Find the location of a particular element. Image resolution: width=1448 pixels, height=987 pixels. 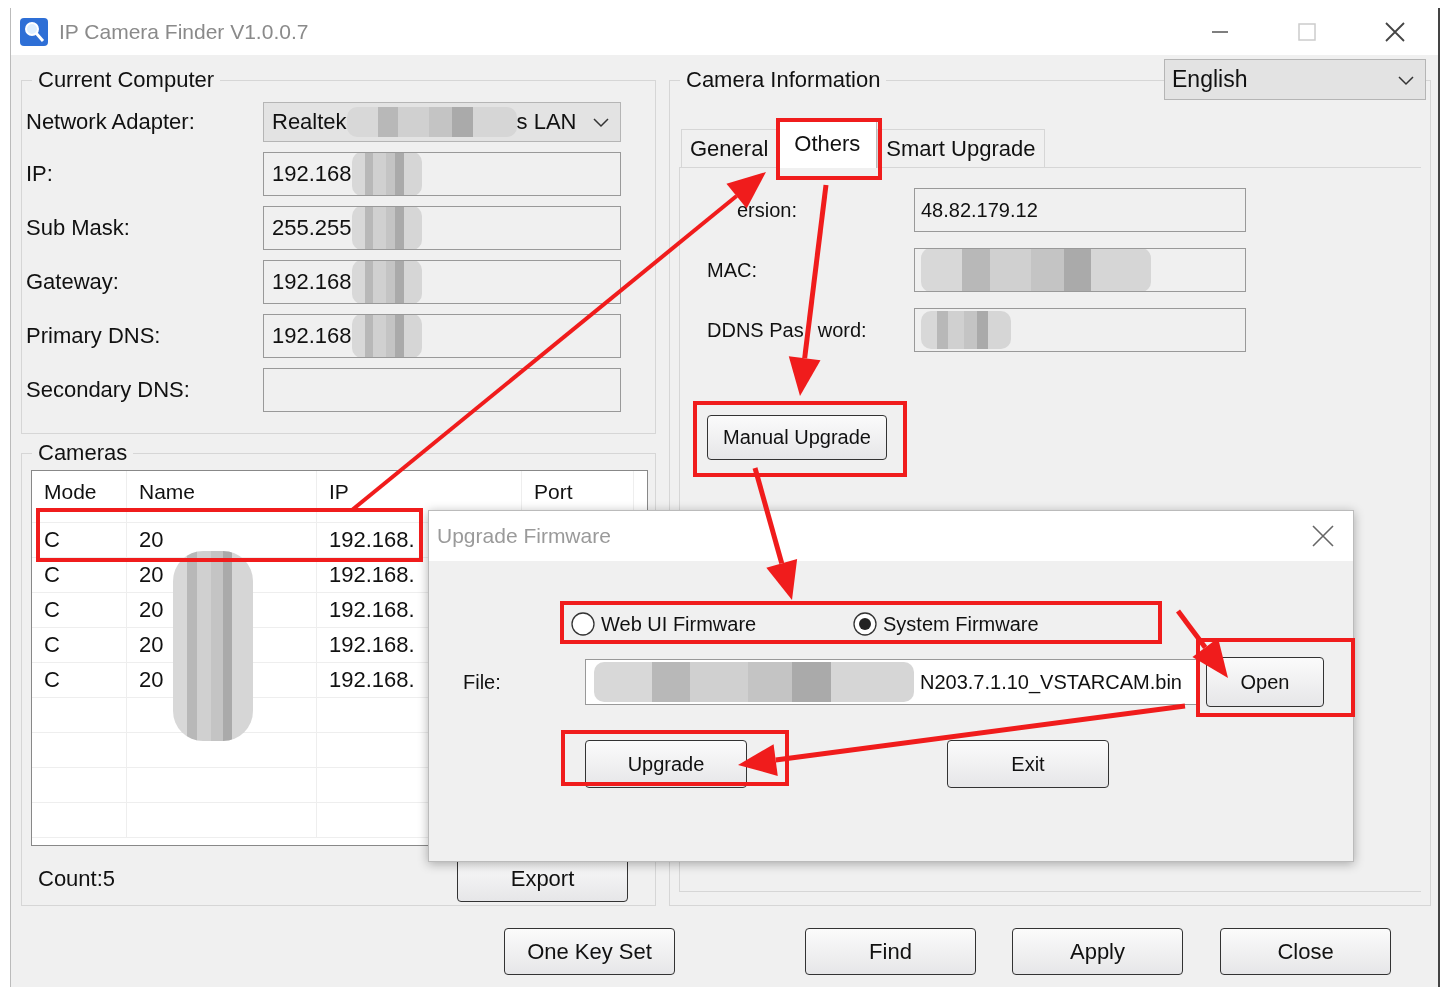

field-label: Primary DNS: is located at coordinates (94, 336).